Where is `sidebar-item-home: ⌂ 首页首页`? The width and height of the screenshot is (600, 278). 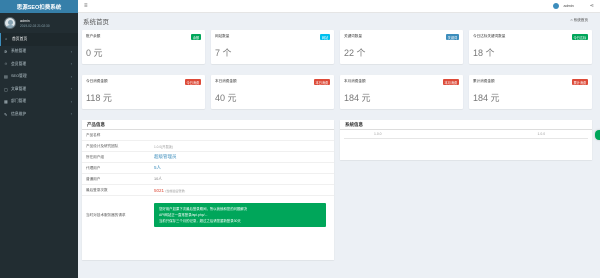 sidebar-item-home: ⌂ 首页首页 is located at coordinates (39, 39).